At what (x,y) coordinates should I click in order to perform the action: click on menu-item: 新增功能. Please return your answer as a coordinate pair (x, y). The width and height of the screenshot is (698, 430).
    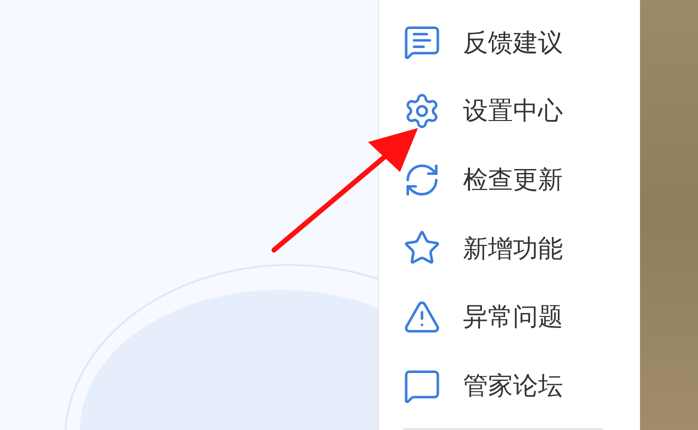
    Looking at the image, I should click on (513, 248).